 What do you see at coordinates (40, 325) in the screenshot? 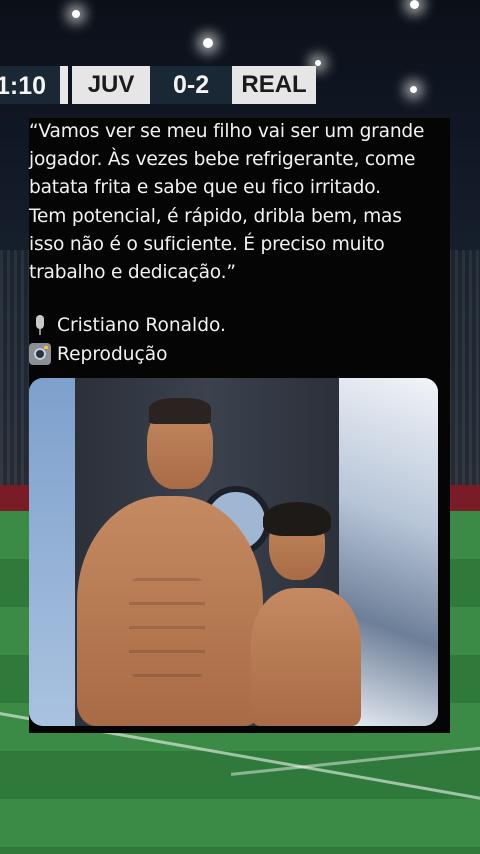
I see `microphone-icon` at bounding box center [40, 325].